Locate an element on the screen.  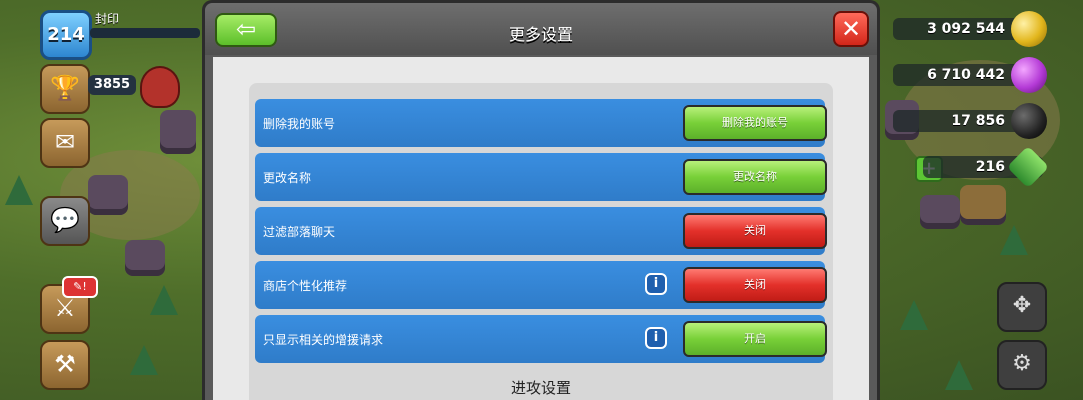
change-name-button: 更改名称 is located at coordinates (755, 177).